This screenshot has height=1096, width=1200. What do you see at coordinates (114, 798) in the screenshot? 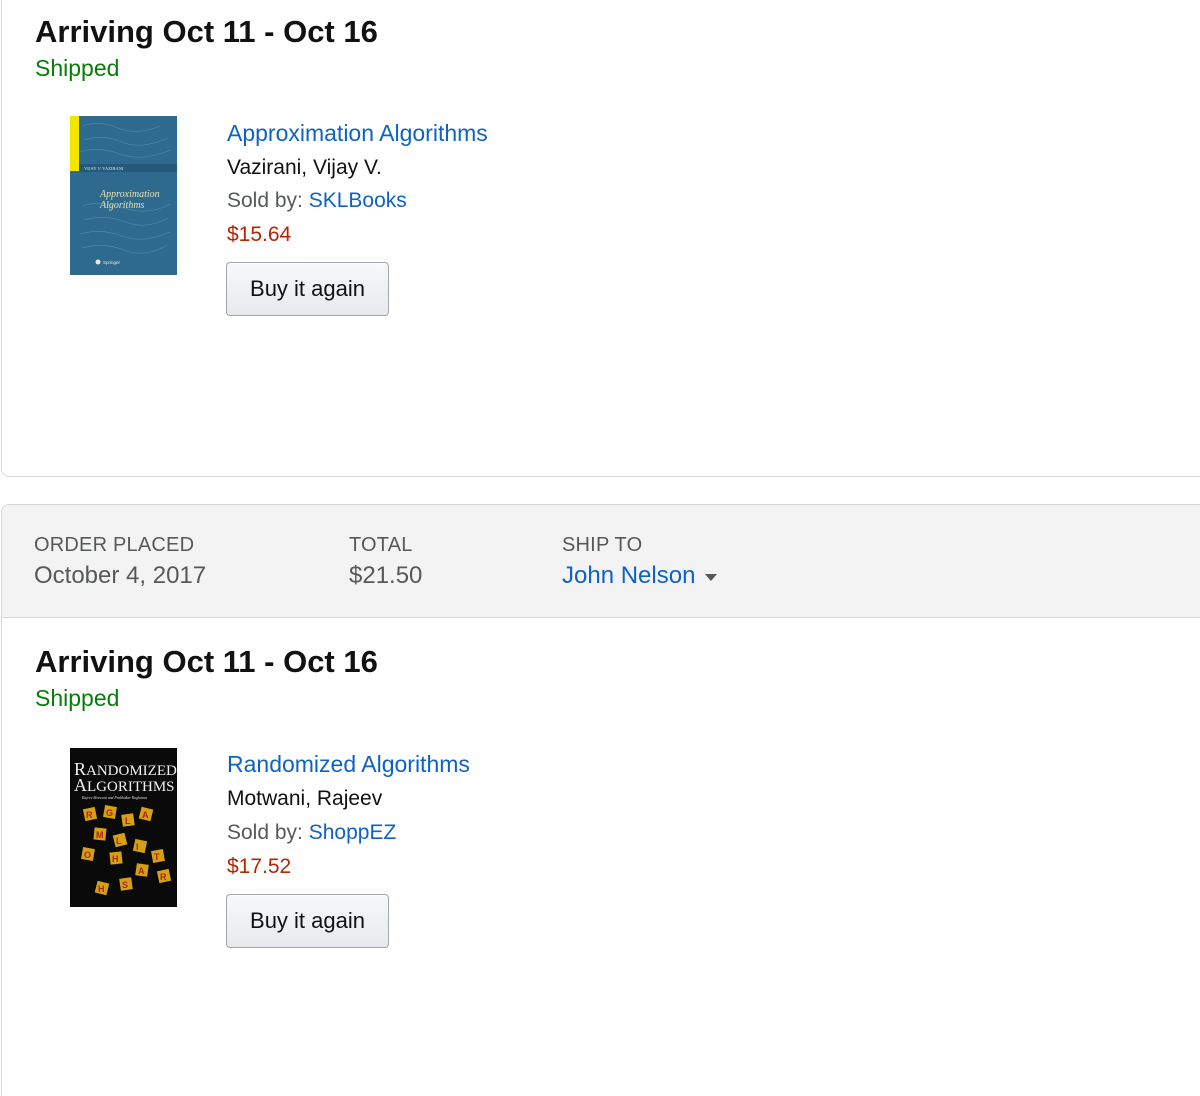
I see `cover-authors: Rajeev Motwani and Prabhakar Raghavan` at bounding box center [114, 798].